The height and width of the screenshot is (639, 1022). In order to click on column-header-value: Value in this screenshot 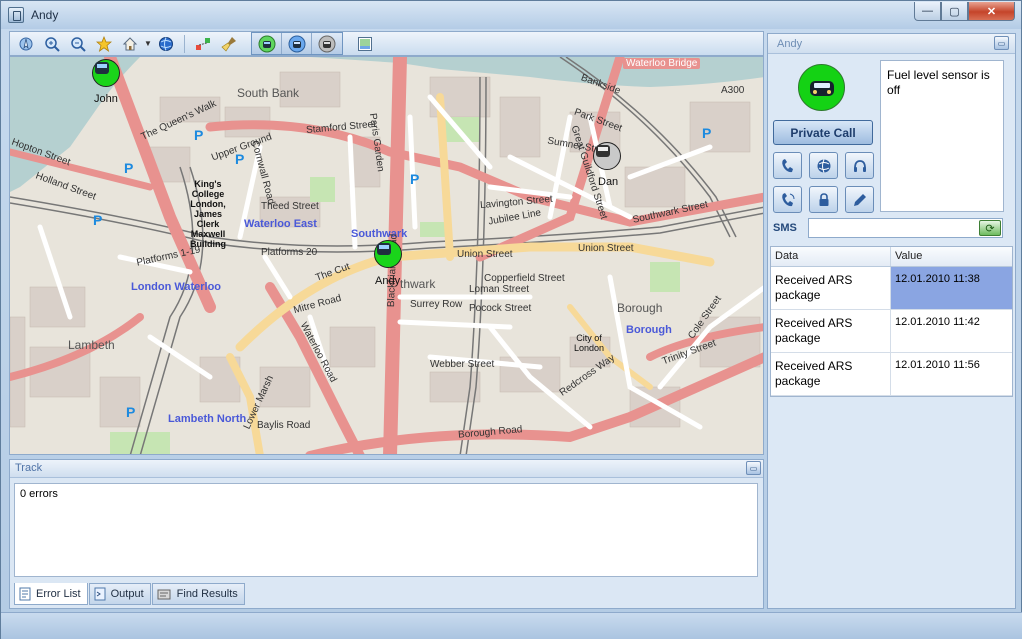, I will do `click(908, 256)`.